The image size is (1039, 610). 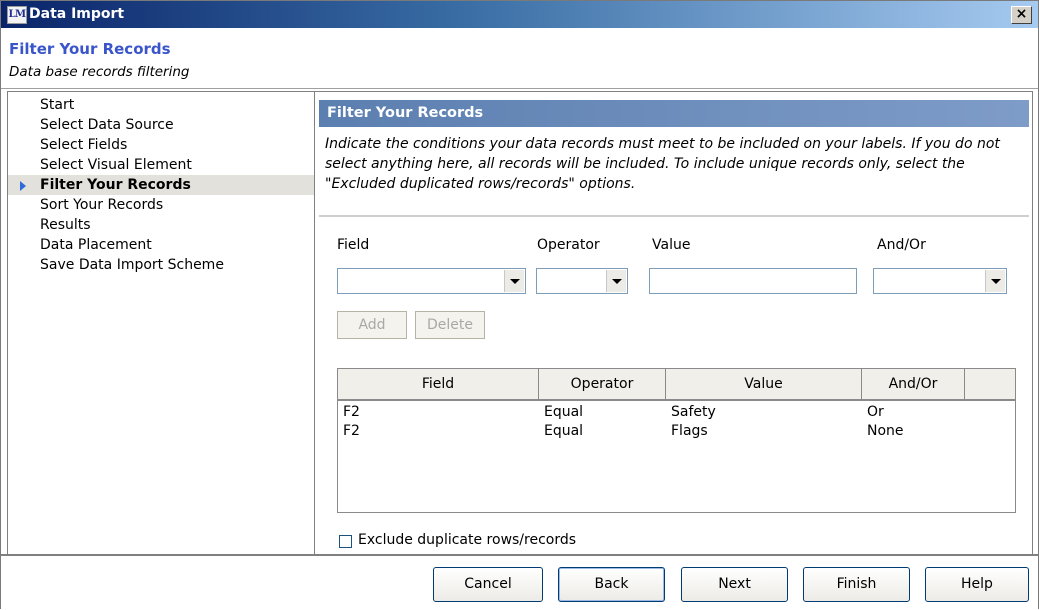 What do you see at coordinates (132, 265) in the screenshot?
I see `nav-item-label: Save Data Import Scheme` at bounding box center [132, 265].